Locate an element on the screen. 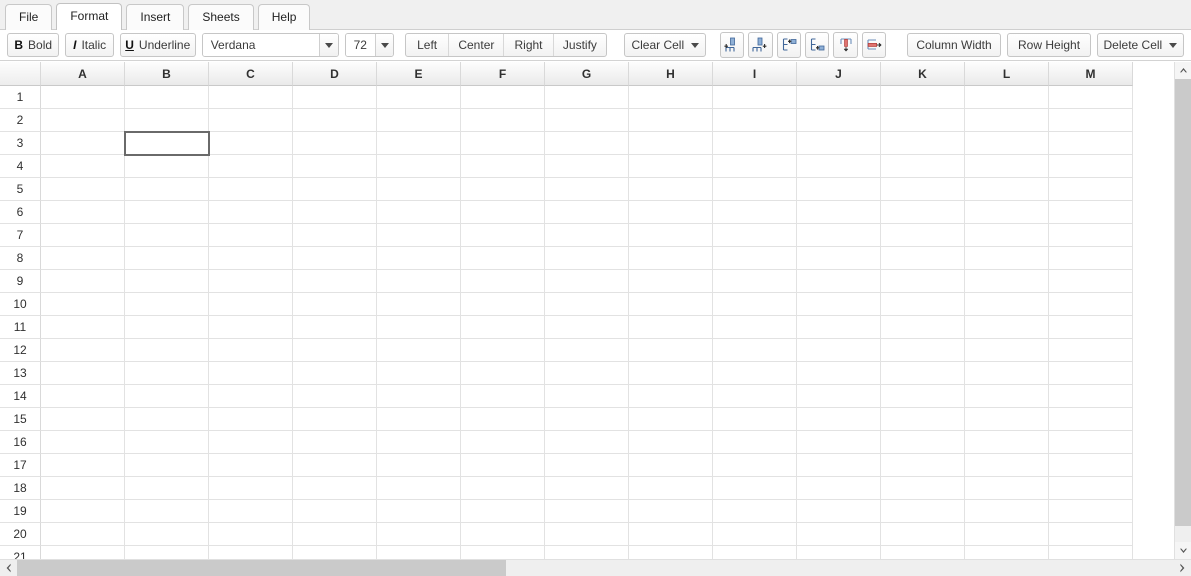 The image size is (1191, 576). cell-A19 is located at coordinates (83, 511).